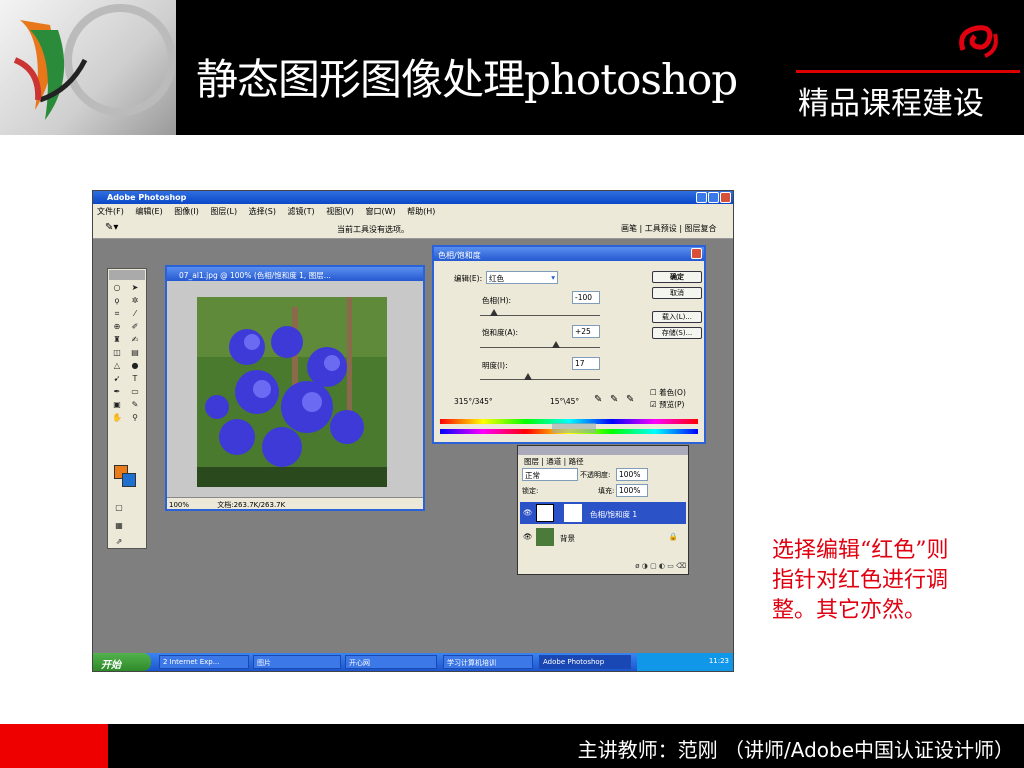  I want to click on healing-tool-icon: ⊕, so click(117, 326).